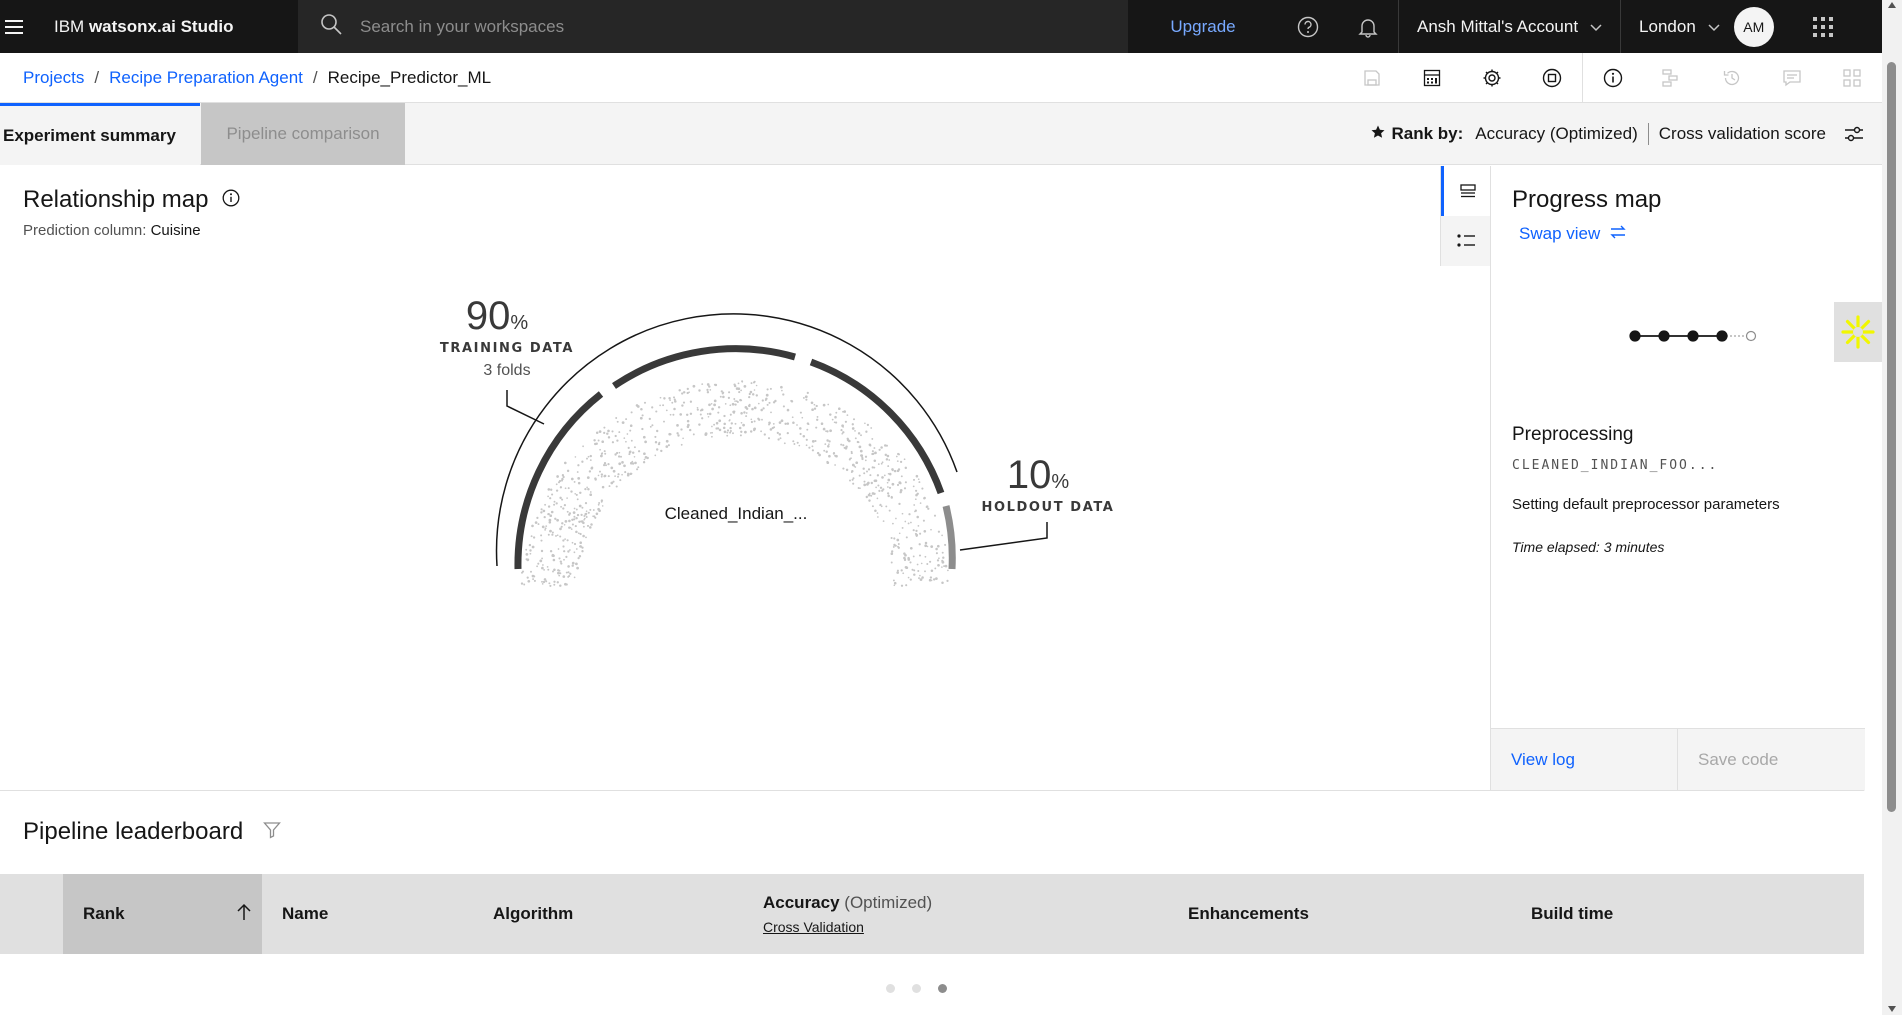 The image size is (1902, 1015). Describe the element at coordinates (1552, 78) in the screenshot. I see `stop-icon` at that location.